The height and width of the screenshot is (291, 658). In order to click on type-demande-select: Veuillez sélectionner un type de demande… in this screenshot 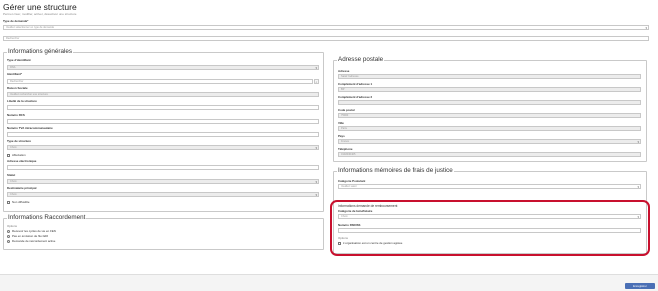, I will do `click(326, 27)`.